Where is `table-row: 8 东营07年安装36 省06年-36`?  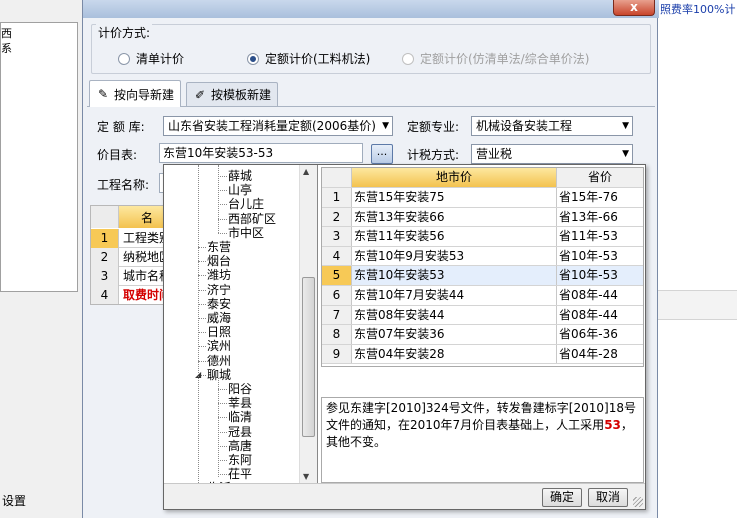
table-row: 8 东营07年安装36 省06年-36 is located at coordinates (482, 335).